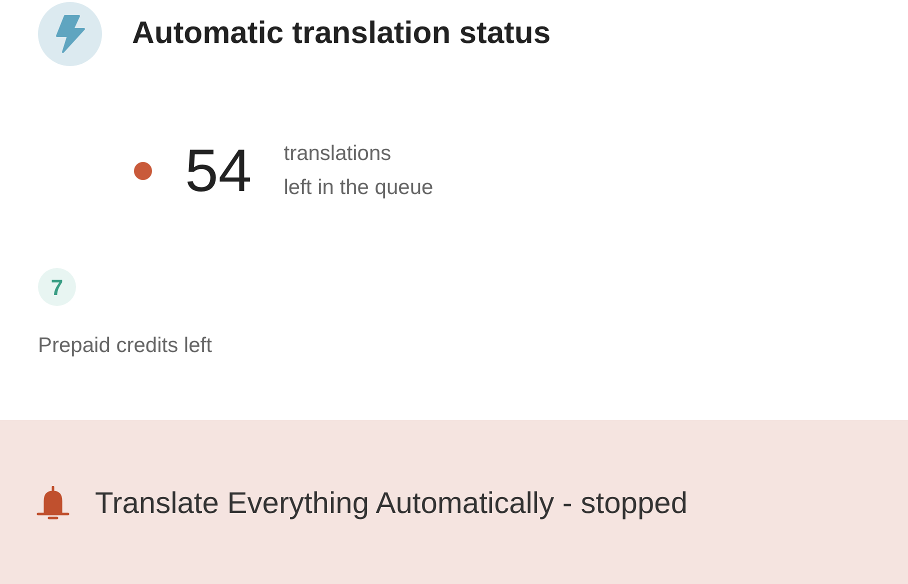 This screenshot has height=584, width=908. I want to click on queue-count: 54, so click(218, 171).